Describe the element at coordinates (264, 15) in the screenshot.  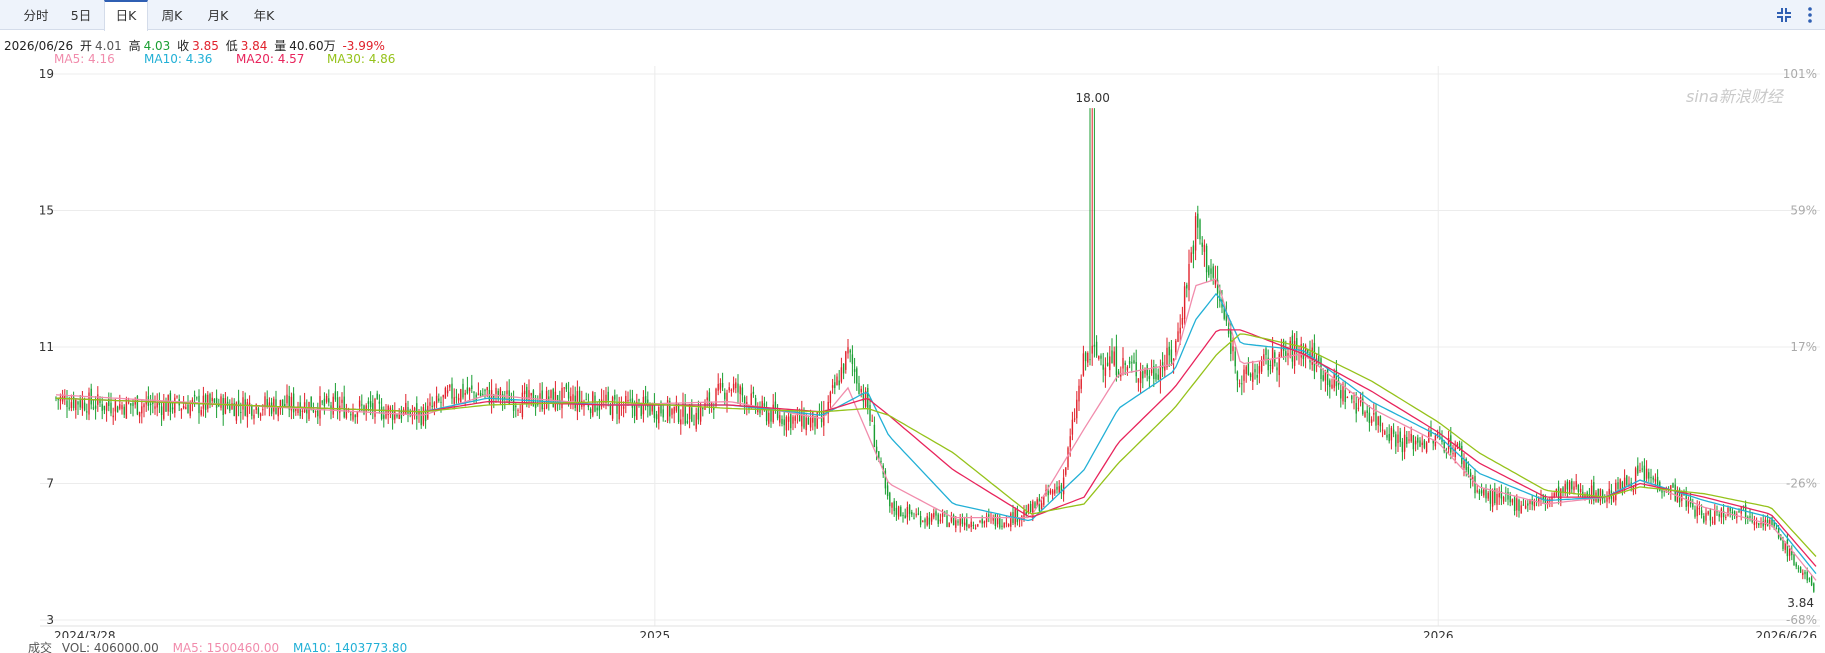
I see `tab-yearly-k: 年K` at that location.